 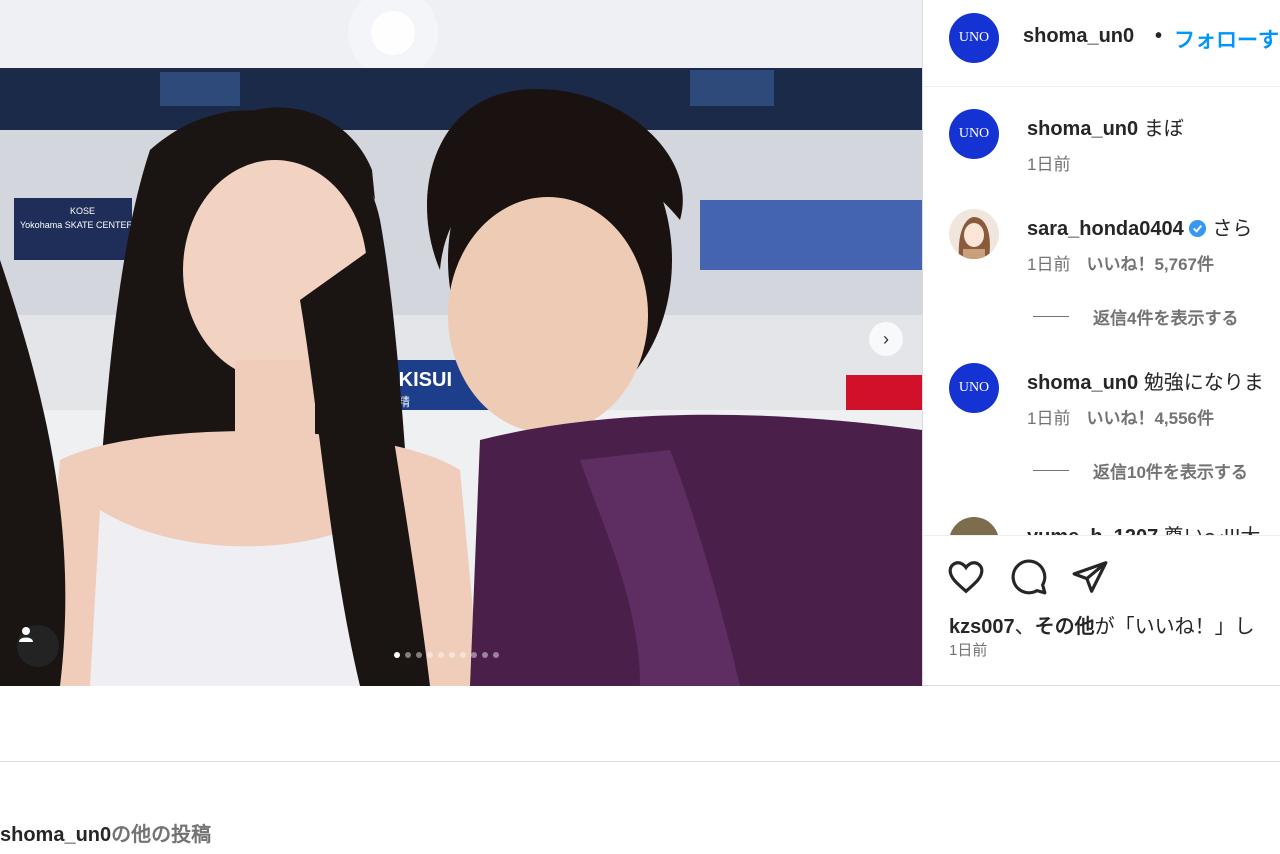 What do you see at coordinates (1201, 383) in the screenshot?
I see `comment-body: 勉強になりま` at bounding box center [1201, 383].